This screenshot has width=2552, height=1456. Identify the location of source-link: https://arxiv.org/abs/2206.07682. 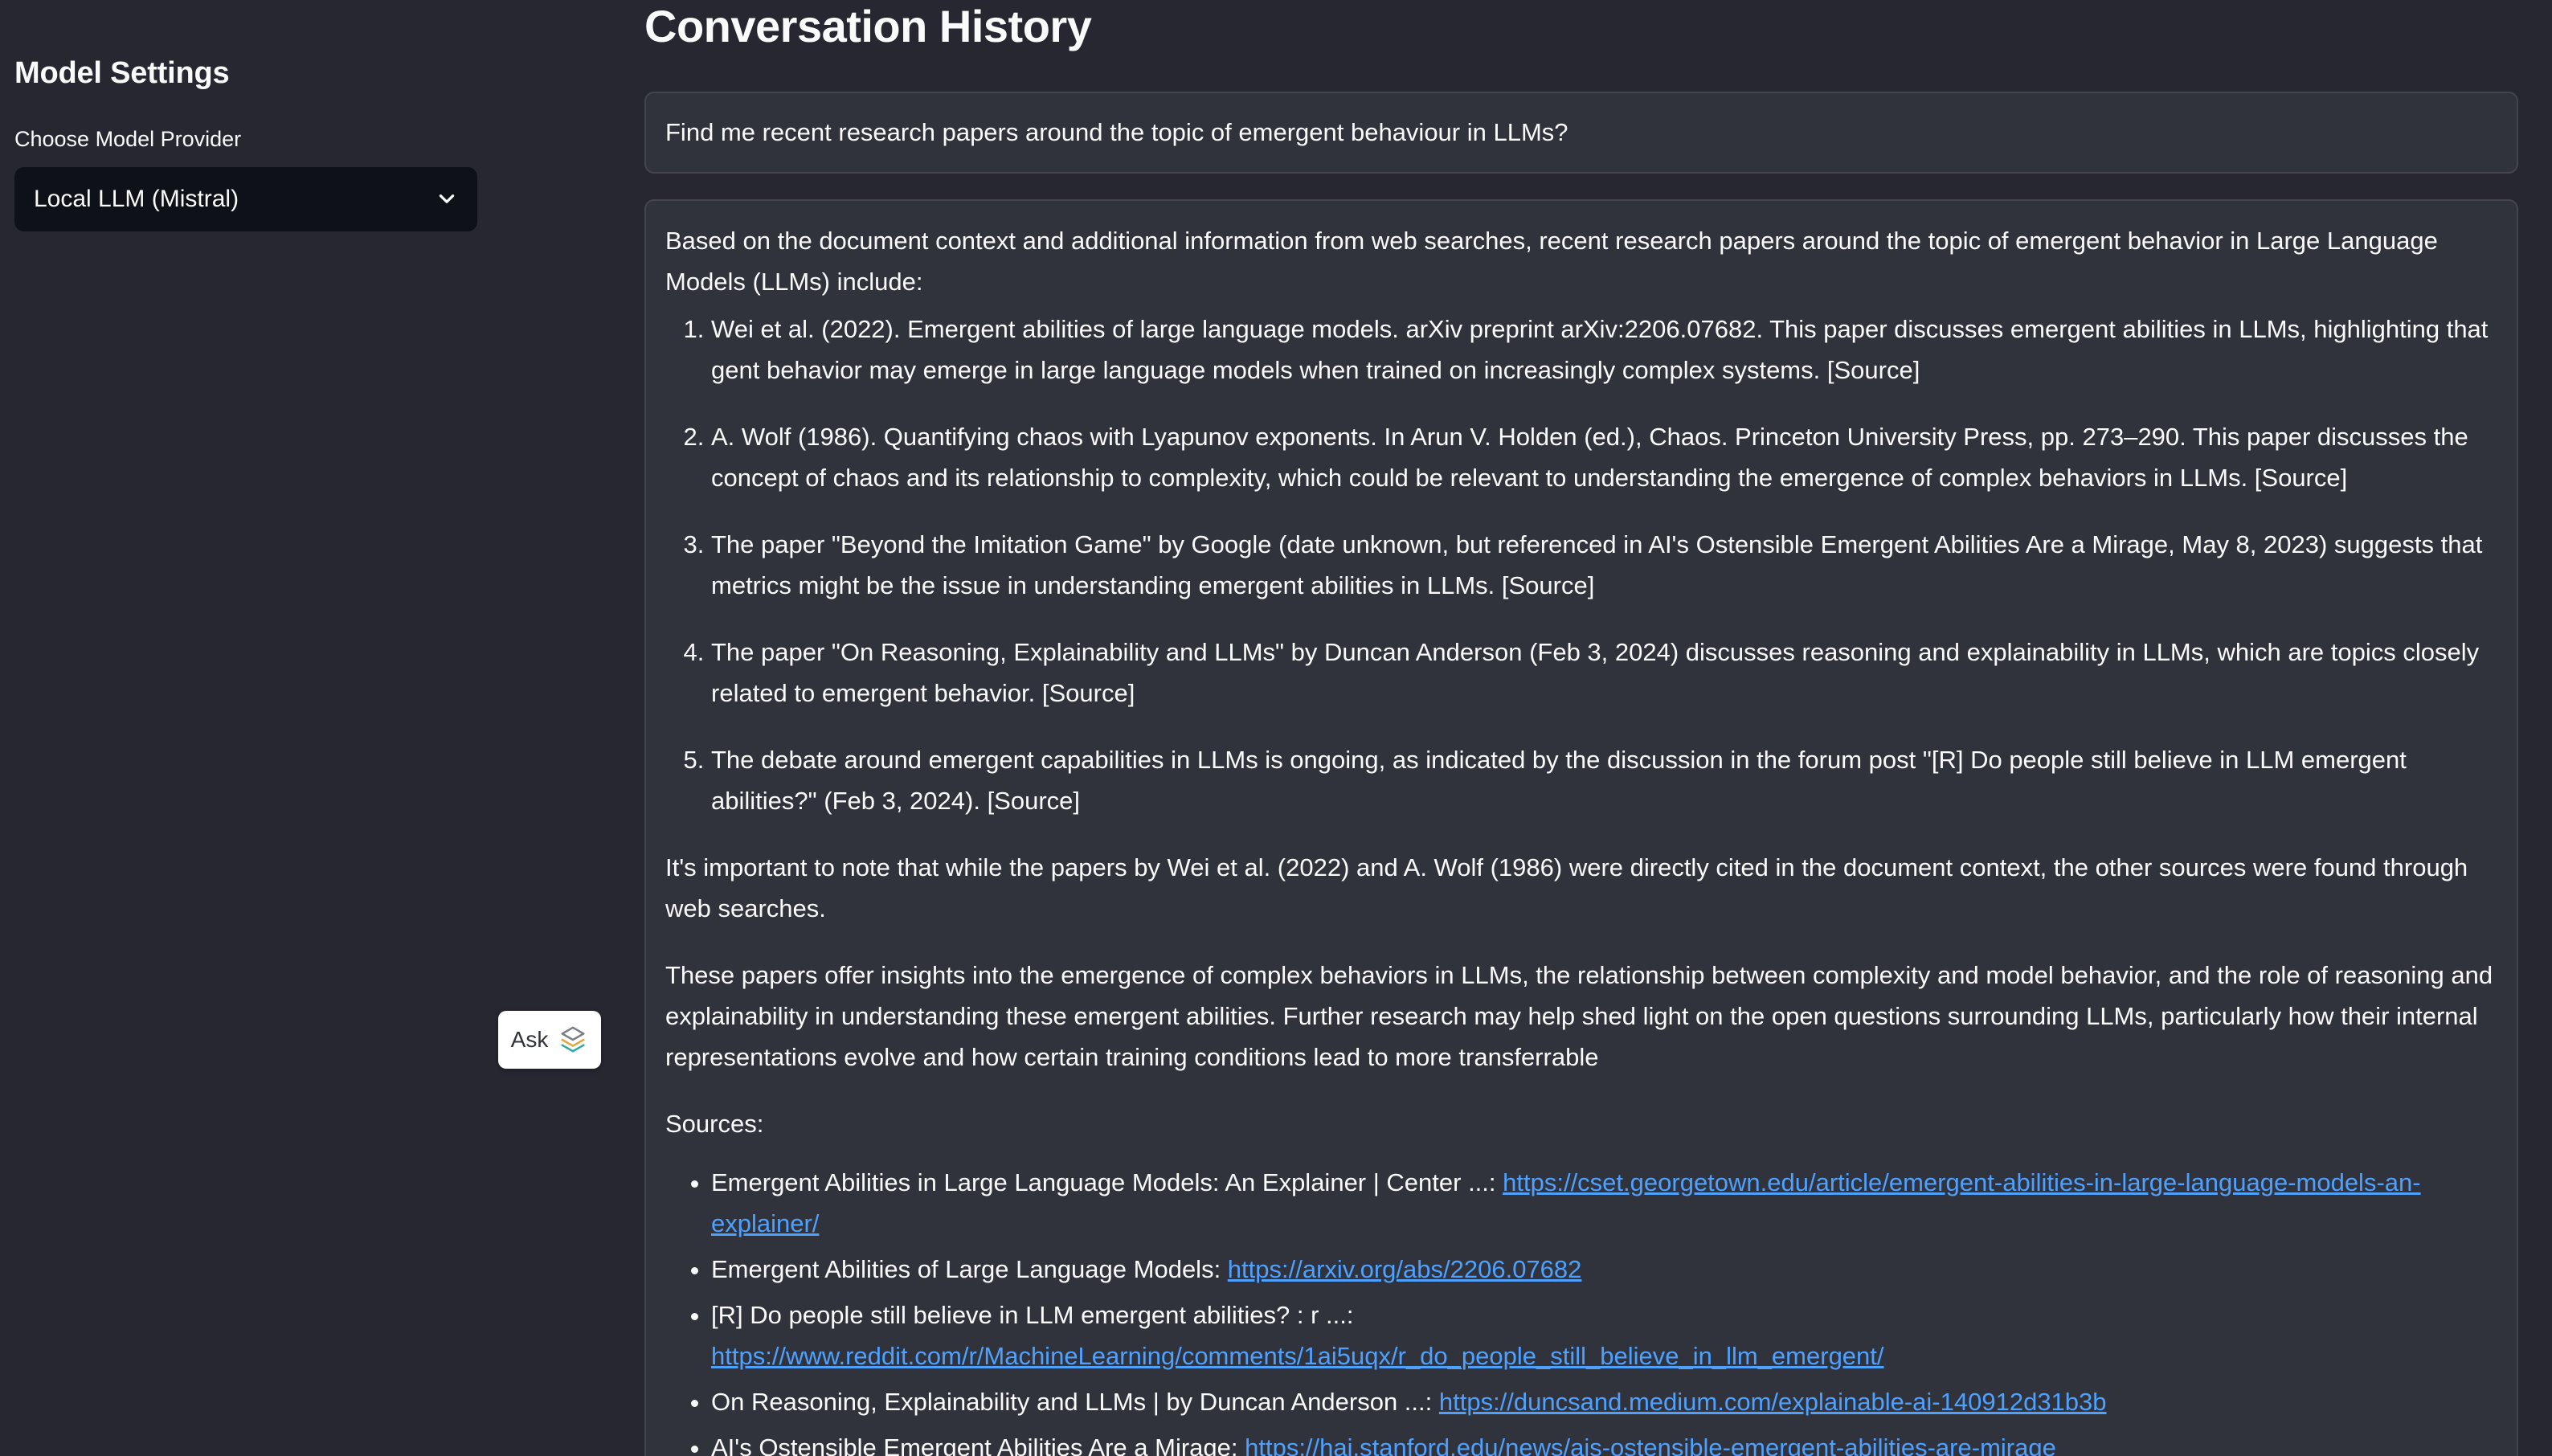
(1405, 1269).